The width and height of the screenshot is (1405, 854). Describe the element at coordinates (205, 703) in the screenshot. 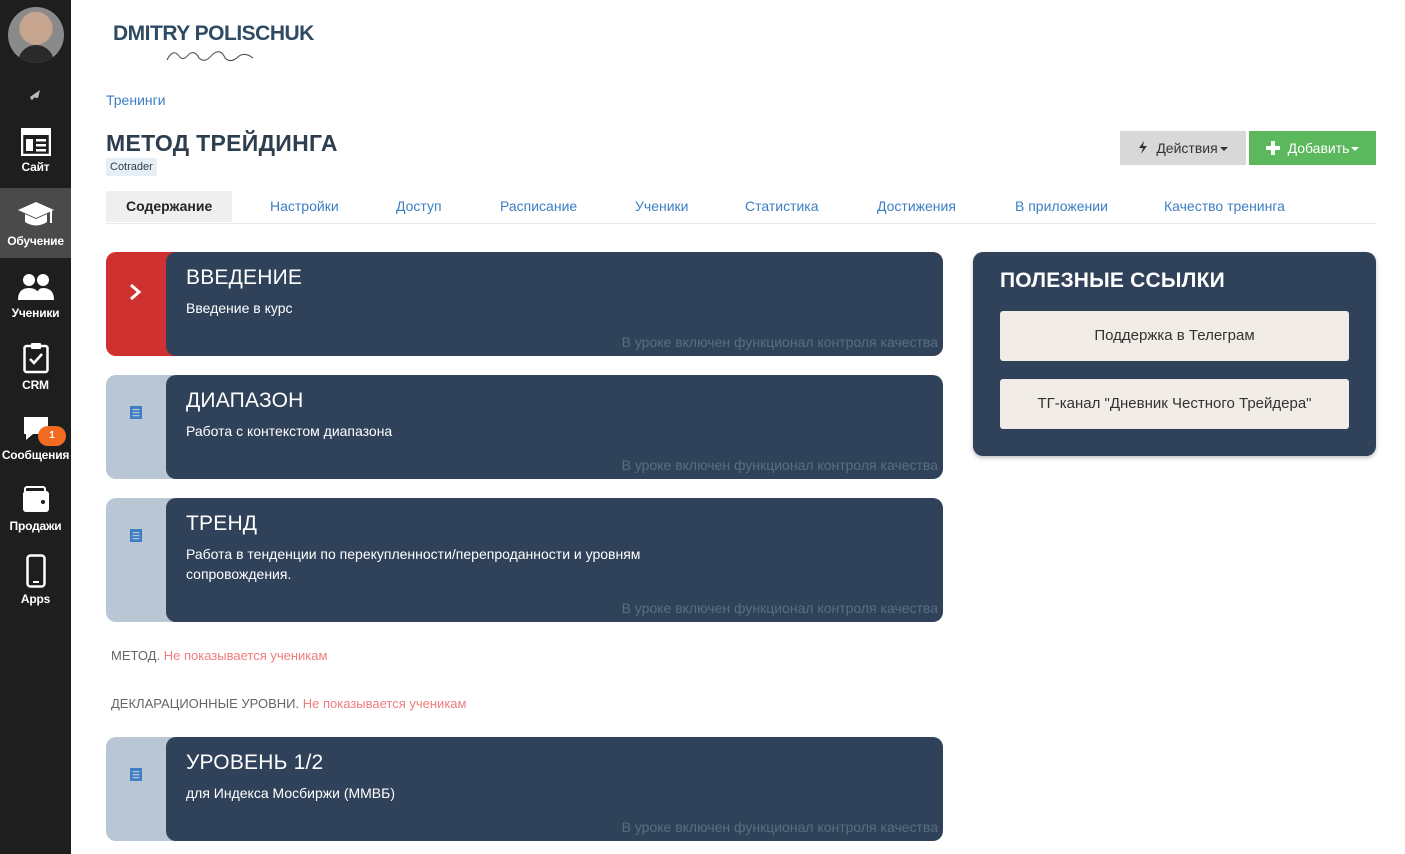

I see `section-name: ДЕКЛАРАЦИОННЫЕ УРОВНИ.` at that location.